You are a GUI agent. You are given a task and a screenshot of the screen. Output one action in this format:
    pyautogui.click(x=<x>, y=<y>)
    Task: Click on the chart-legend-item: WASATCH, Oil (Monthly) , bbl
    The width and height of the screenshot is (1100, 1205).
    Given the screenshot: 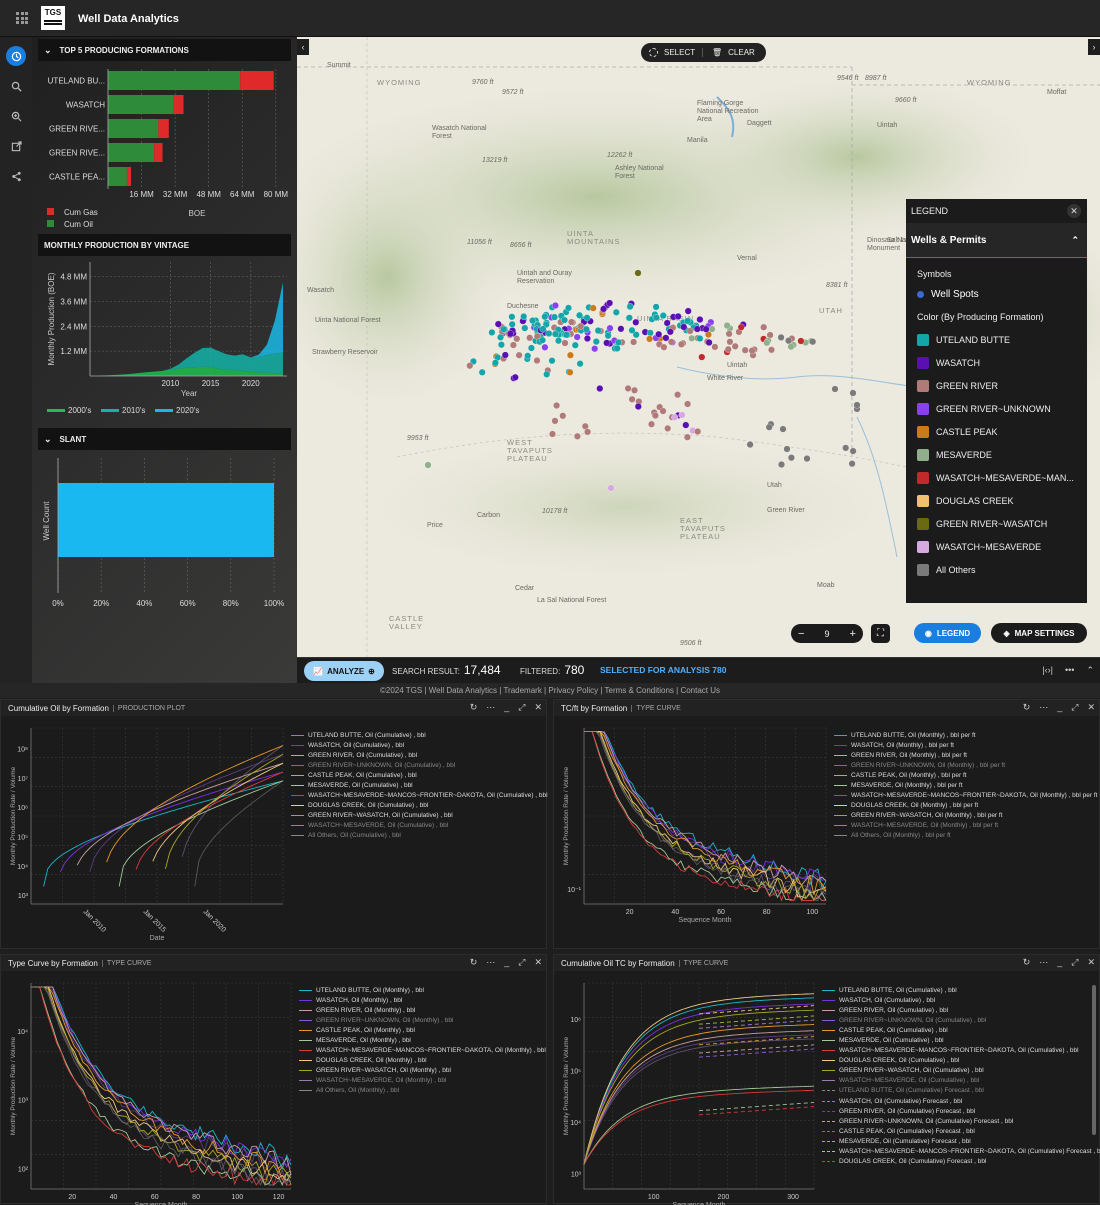 What is the action you would take?
    pyautogui.click(x=422, y=1000)
    